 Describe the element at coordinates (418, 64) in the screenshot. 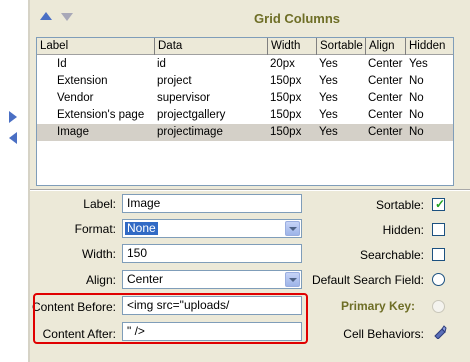

I see `cell-hidden: Yes` at that location.